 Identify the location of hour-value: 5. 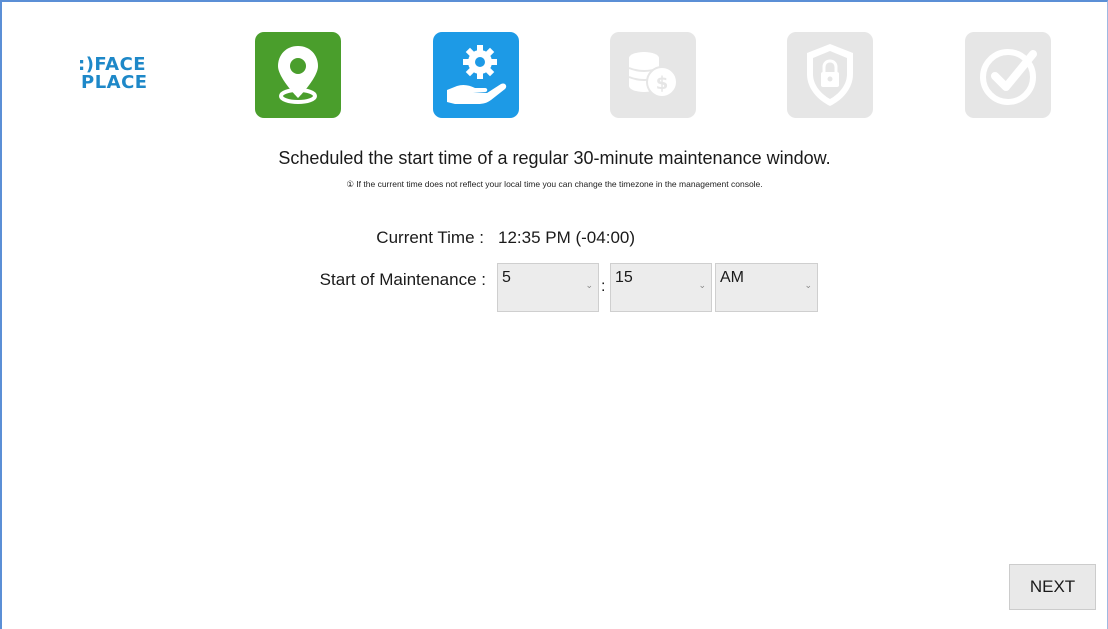
(506, 277).